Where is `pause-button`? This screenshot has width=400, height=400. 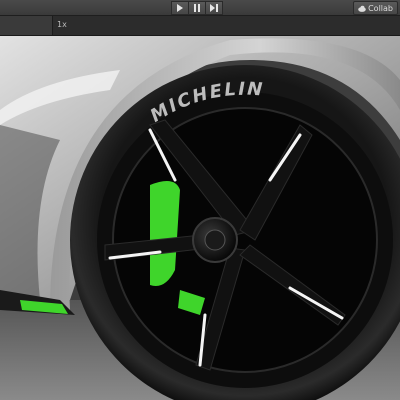 pause-button is located at coordinates (197, 8).